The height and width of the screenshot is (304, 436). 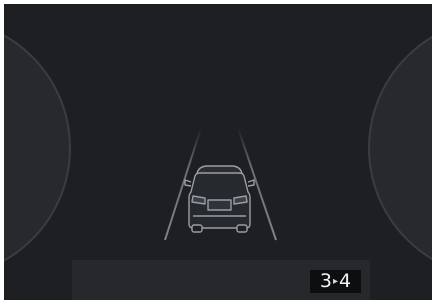 I want to click on current-gear: 3, so click(x=325, y=281).